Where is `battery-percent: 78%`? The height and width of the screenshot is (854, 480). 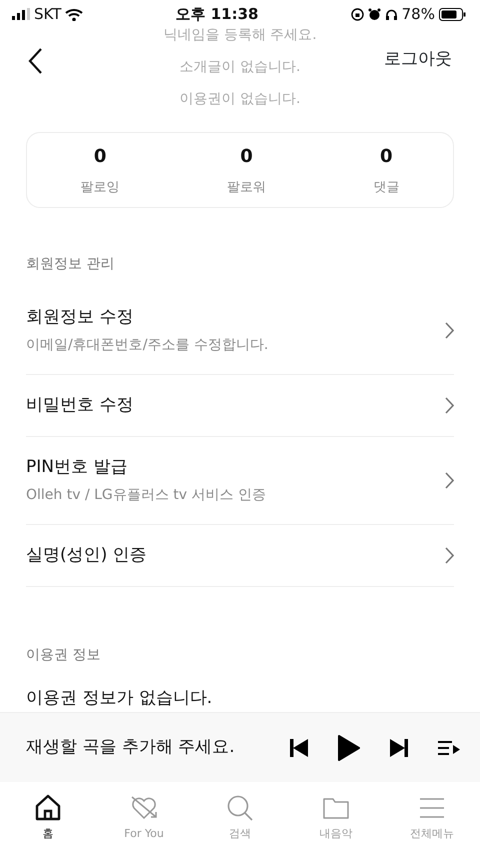
battery-percent: 78% is located at coordinates (418, 14).